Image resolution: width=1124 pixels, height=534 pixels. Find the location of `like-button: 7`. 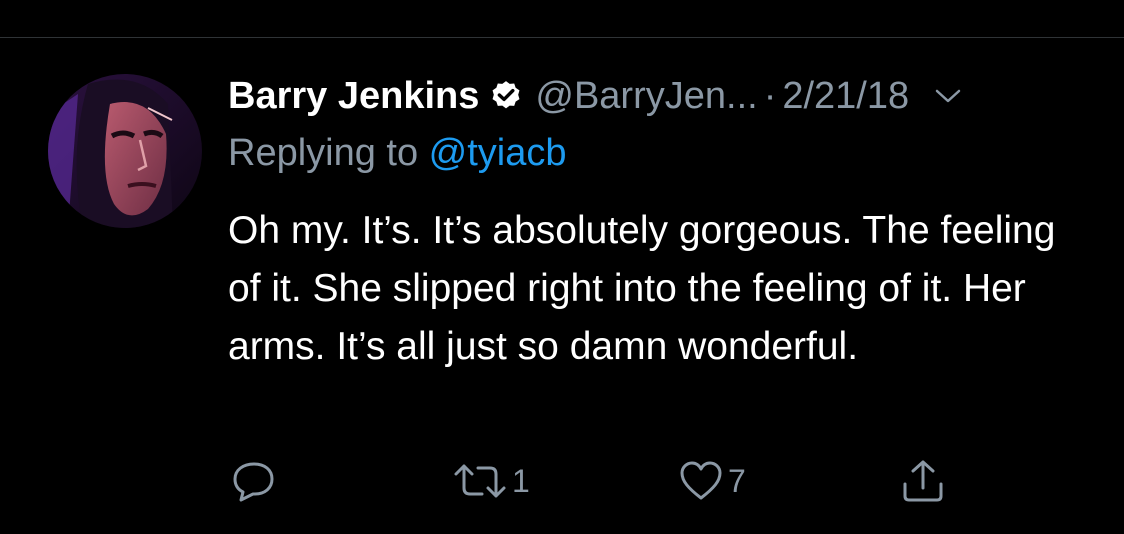

like-button: 7 is located at coordinates (712, 481).